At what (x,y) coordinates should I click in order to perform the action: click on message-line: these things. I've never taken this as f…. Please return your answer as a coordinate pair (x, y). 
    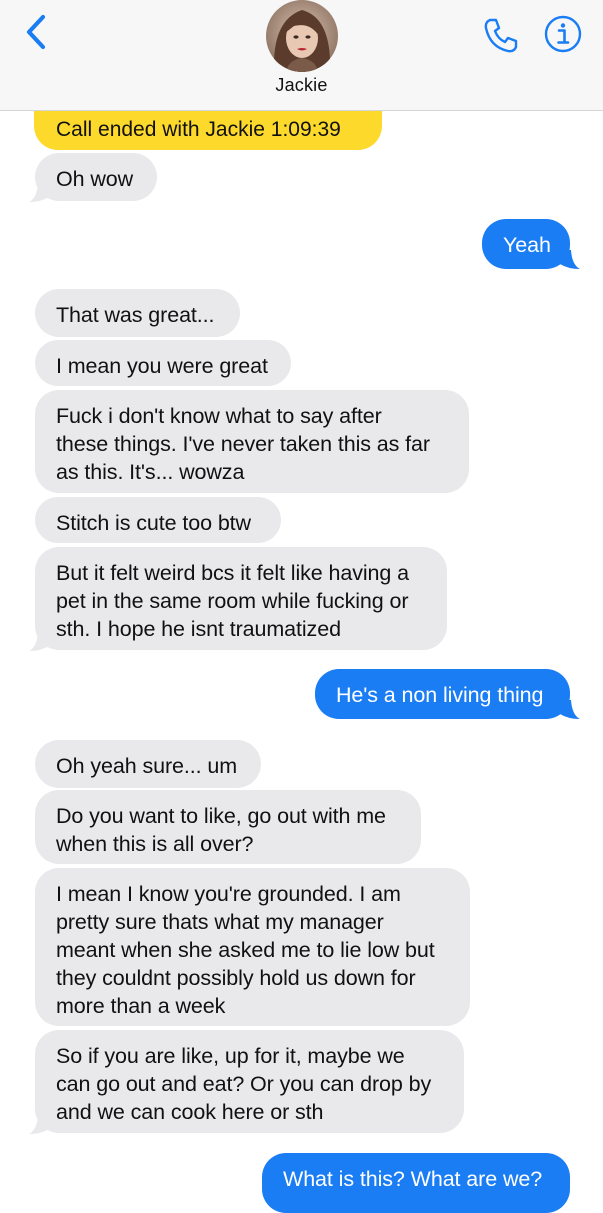
    Looking at the image, I should click on (243, 444).